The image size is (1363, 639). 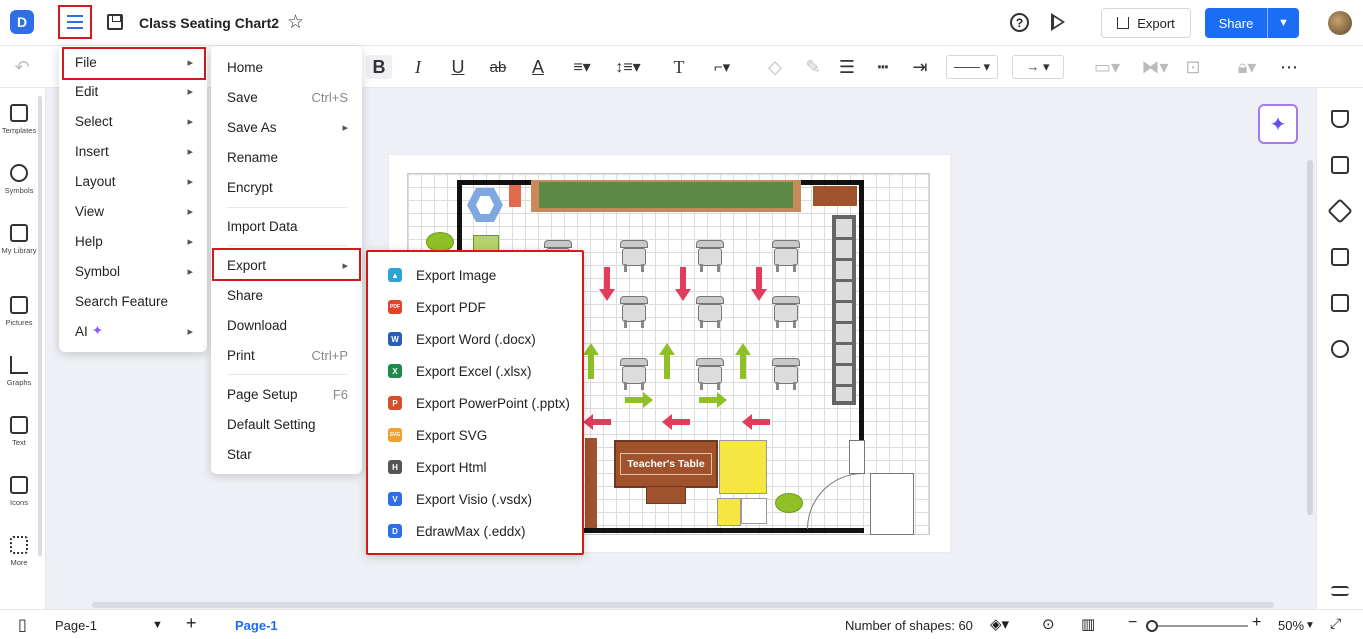 I want to click on menu-item-star: Star, so click(x=286, y=454).